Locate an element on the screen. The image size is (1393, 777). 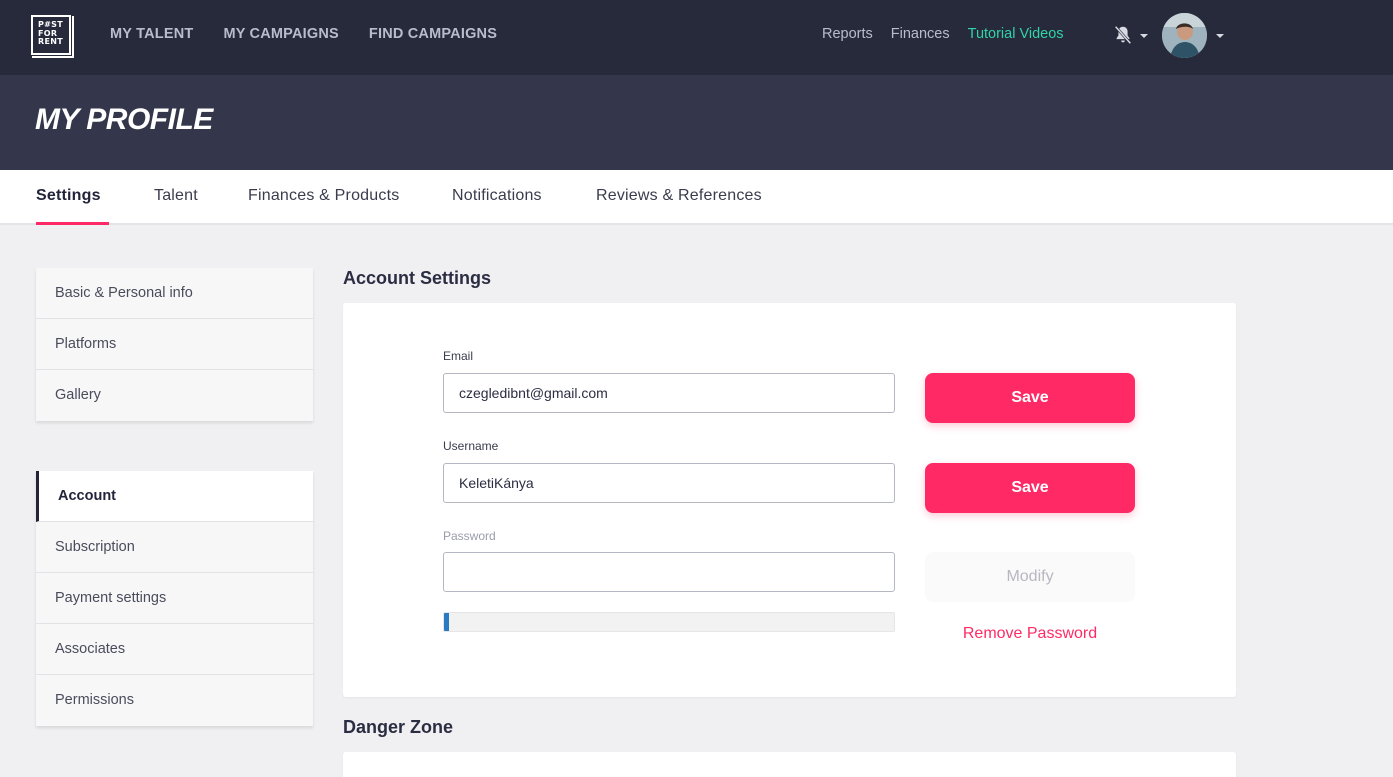
email-label: Email is located at coordinates (458, 356).